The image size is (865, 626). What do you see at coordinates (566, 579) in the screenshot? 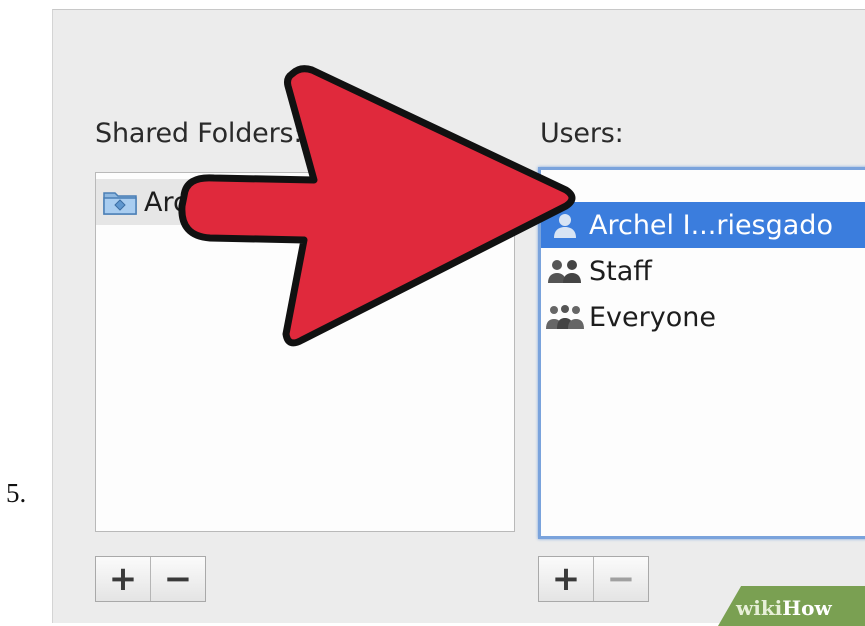
I see `add-user-button: +` at bounding box center [566, 579].